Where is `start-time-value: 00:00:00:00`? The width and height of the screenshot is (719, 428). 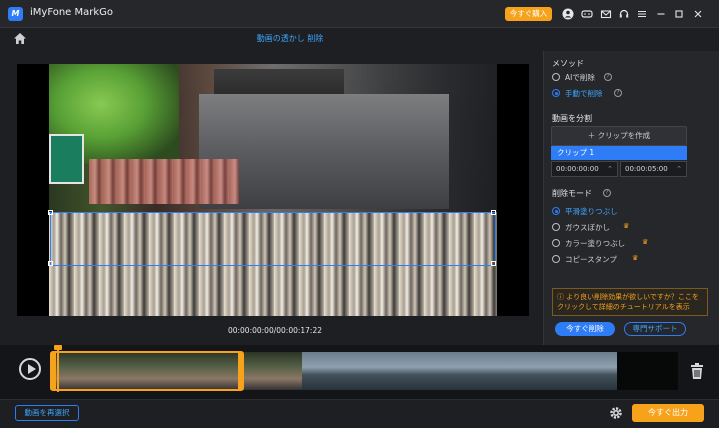 start-time-value: 00:00:00:00 is located at coordinates (577, 169).